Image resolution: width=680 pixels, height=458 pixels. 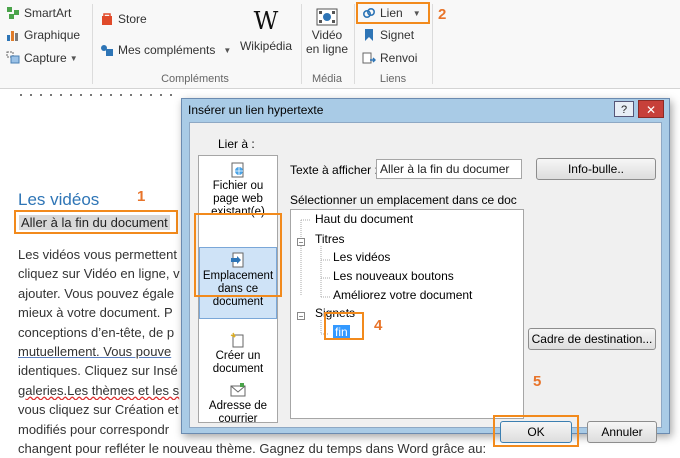 I want to click on renvoi-label: Renvoi, so click(x=399, y=58).